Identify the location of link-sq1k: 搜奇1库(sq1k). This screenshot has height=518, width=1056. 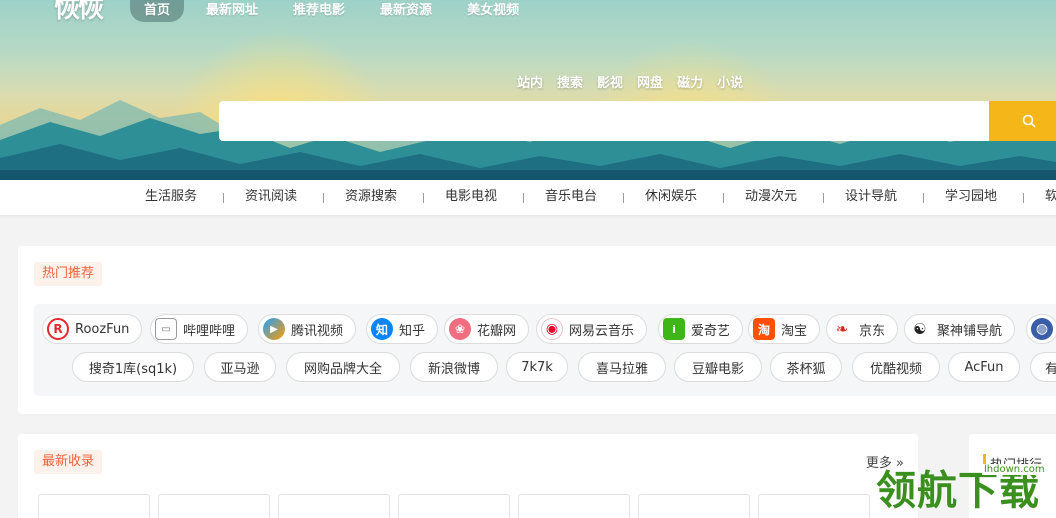
(133, 367).